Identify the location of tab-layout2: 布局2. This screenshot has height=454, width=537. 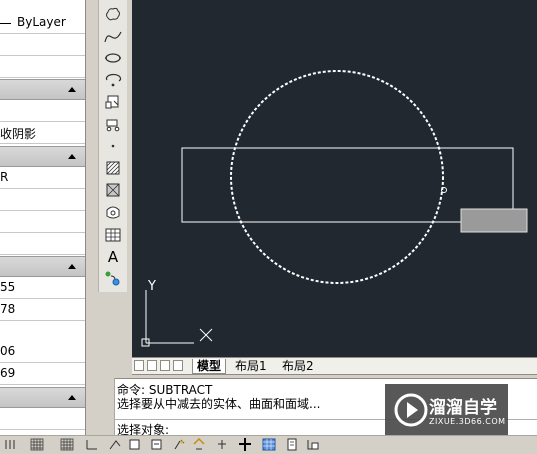
(298, 366).